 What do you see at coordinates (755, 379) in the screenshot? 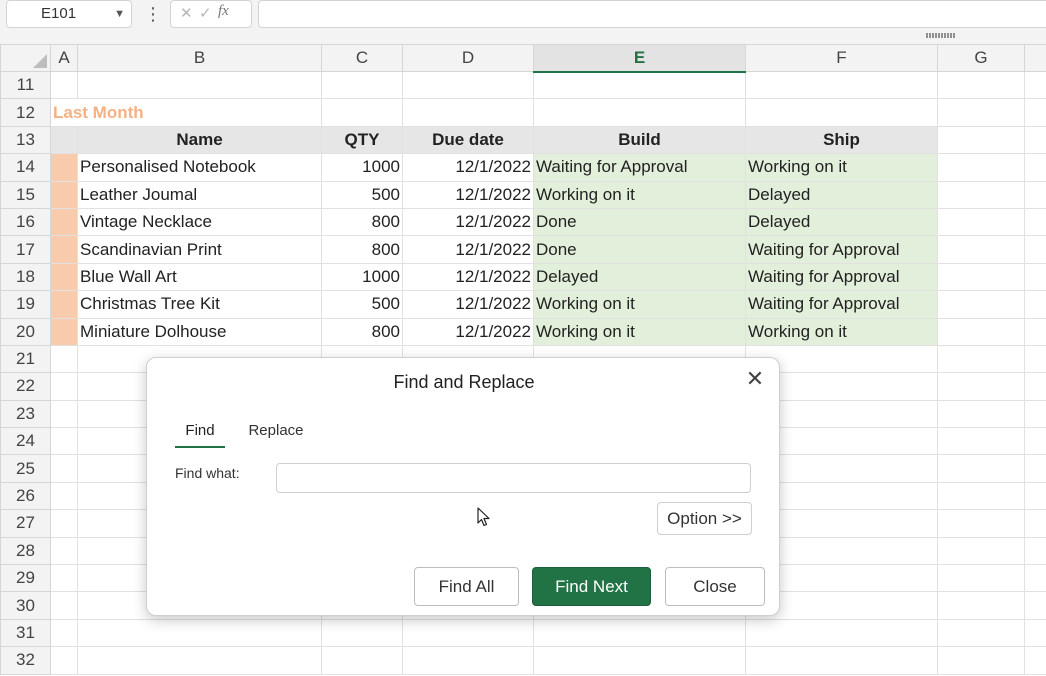
I see `close-icon: ✕` at bounding box center [755, 379].